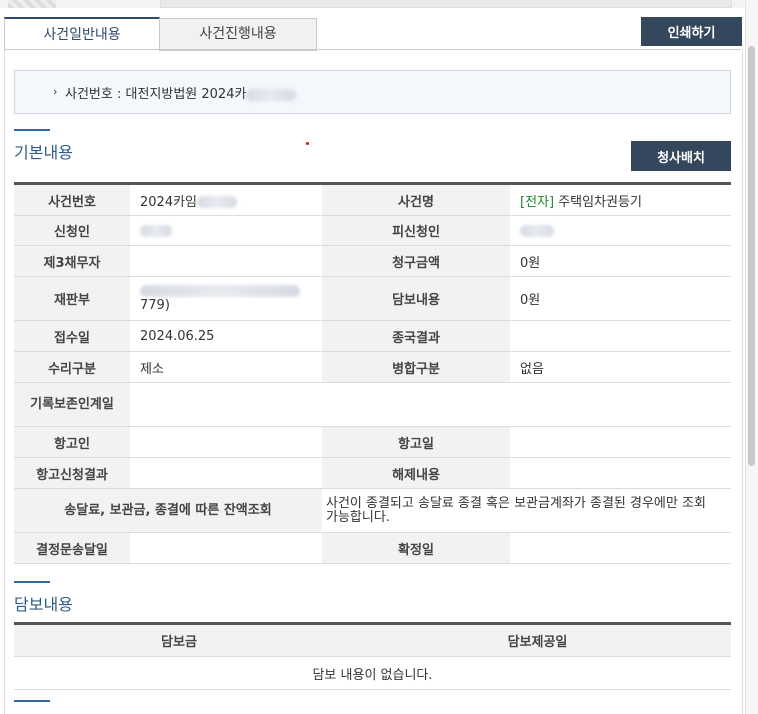 The width and height of the screenshot is (758, 714). Describe the element at coordinates (537, 202) in the screenshot. I see `electronic-tag: [전자]` at that location.